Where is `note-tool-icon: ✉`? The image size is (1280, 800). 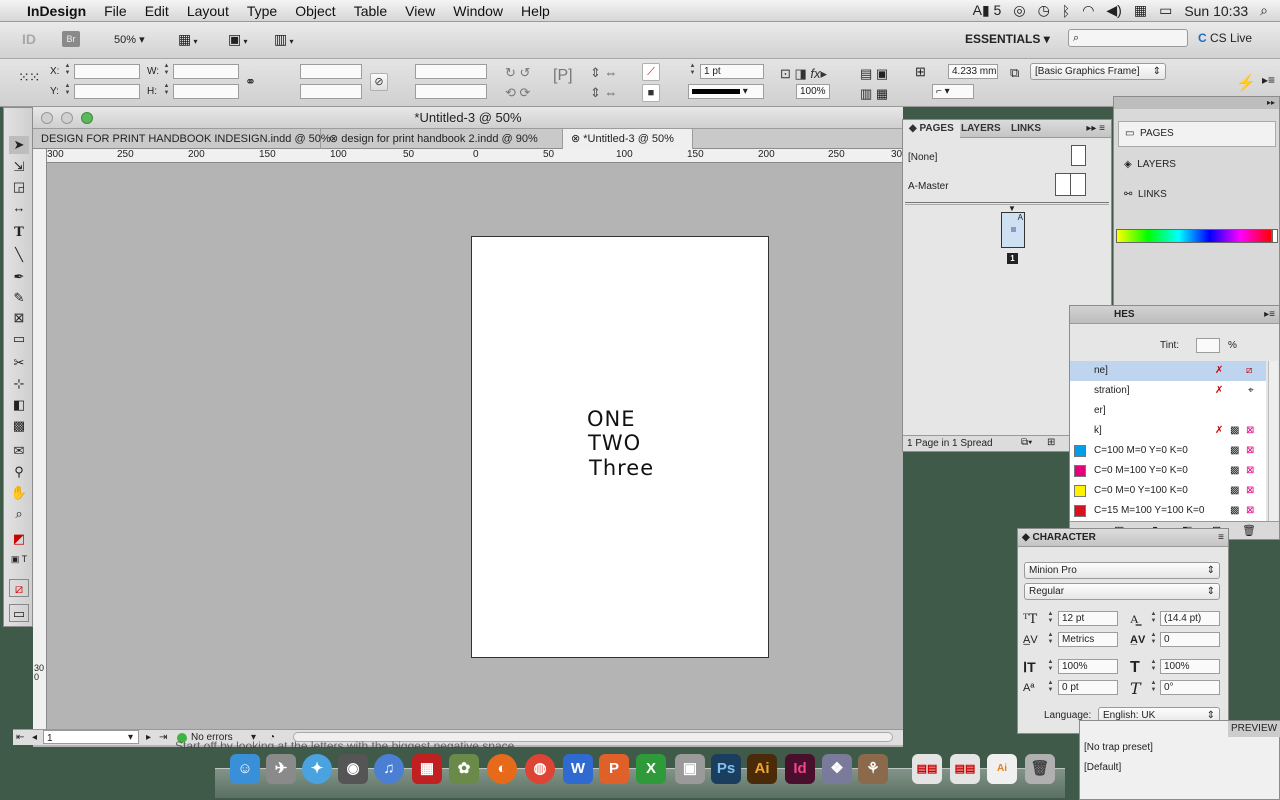
note-tool-icon: ✉ is located at coordinates (19, 451).